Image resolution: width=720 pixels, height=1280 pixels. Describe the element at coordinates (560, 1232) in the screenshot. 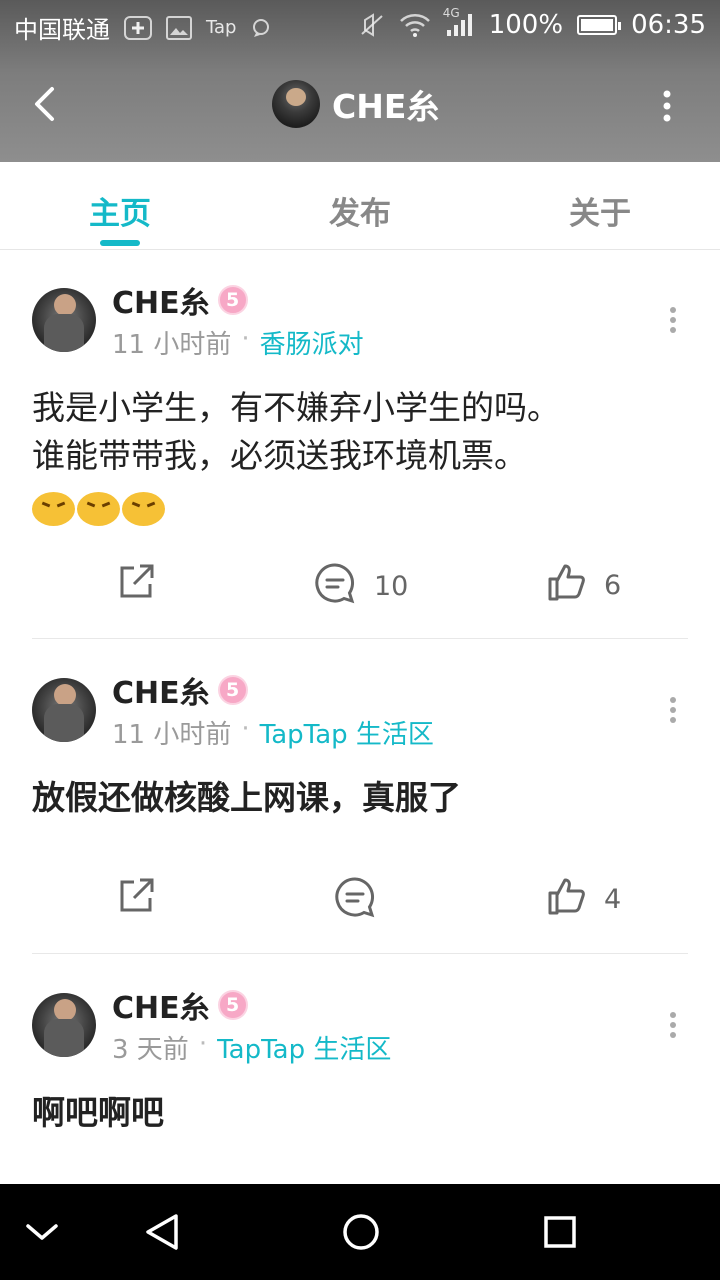

I see `recents-square-icon` at that location.